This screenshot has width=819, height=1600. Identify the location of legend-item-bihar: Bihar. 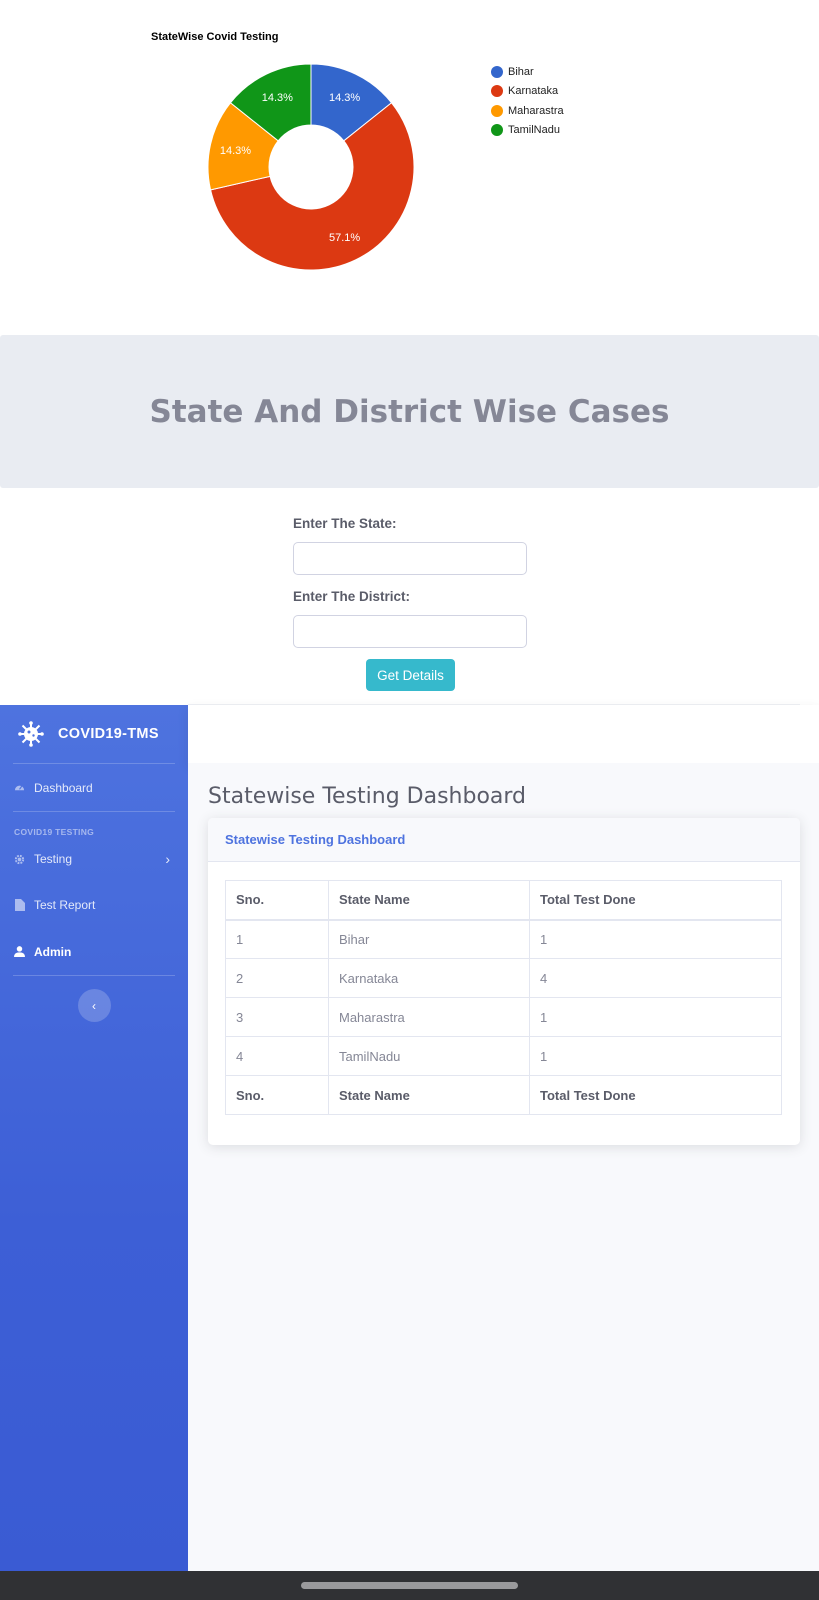
(527, 72).